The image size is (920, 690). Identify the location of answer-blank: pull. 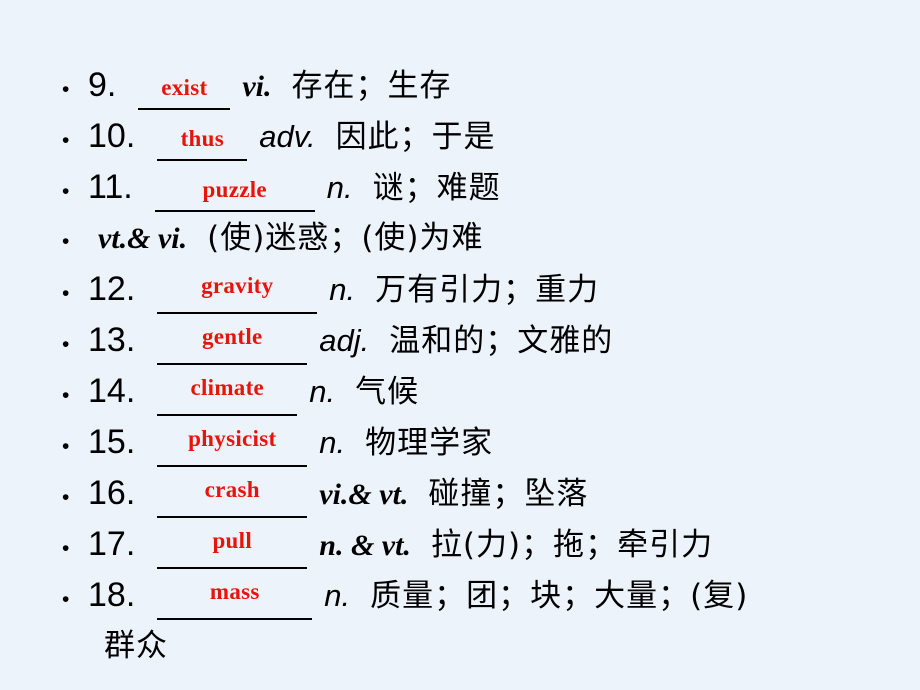
(232, 548).